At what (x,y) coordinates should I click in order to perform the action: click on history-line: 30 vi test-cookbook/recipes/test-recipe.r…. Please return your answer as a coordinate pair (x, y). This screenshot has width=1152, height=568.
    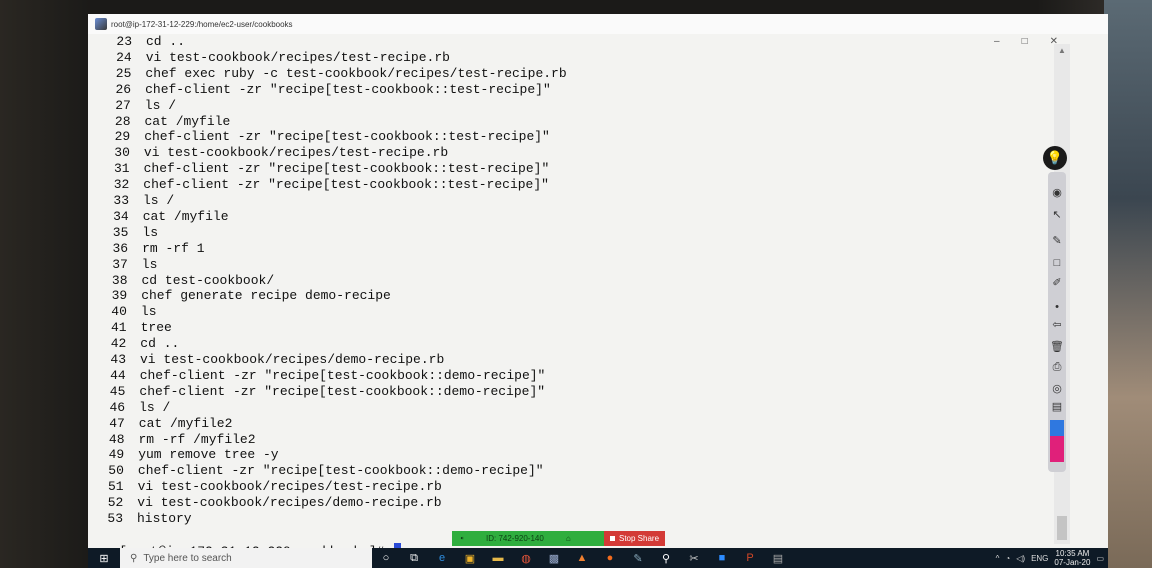
    Looking at the image, I should click on (274, 152).